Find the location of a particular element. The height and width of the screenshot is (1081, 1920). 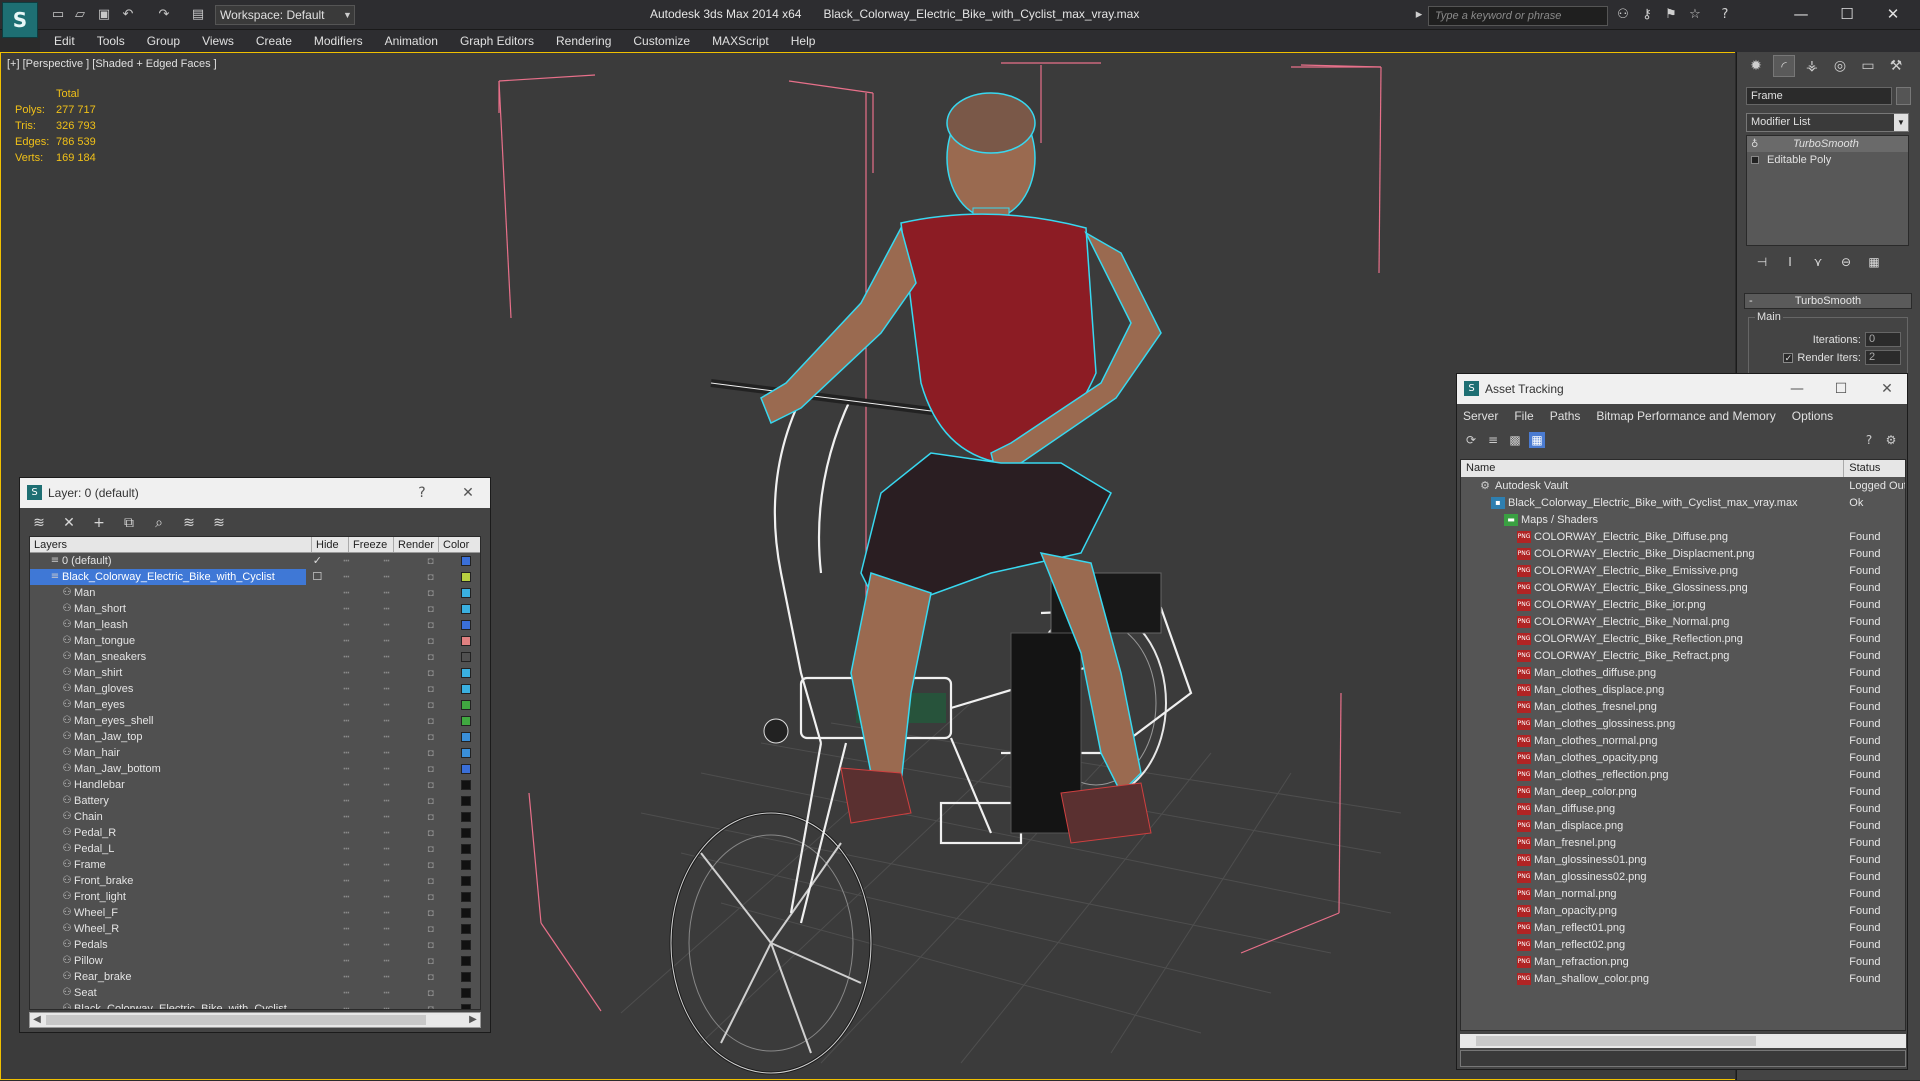

display-tab-icon: ▭ is located at coordinates (1868, 66).